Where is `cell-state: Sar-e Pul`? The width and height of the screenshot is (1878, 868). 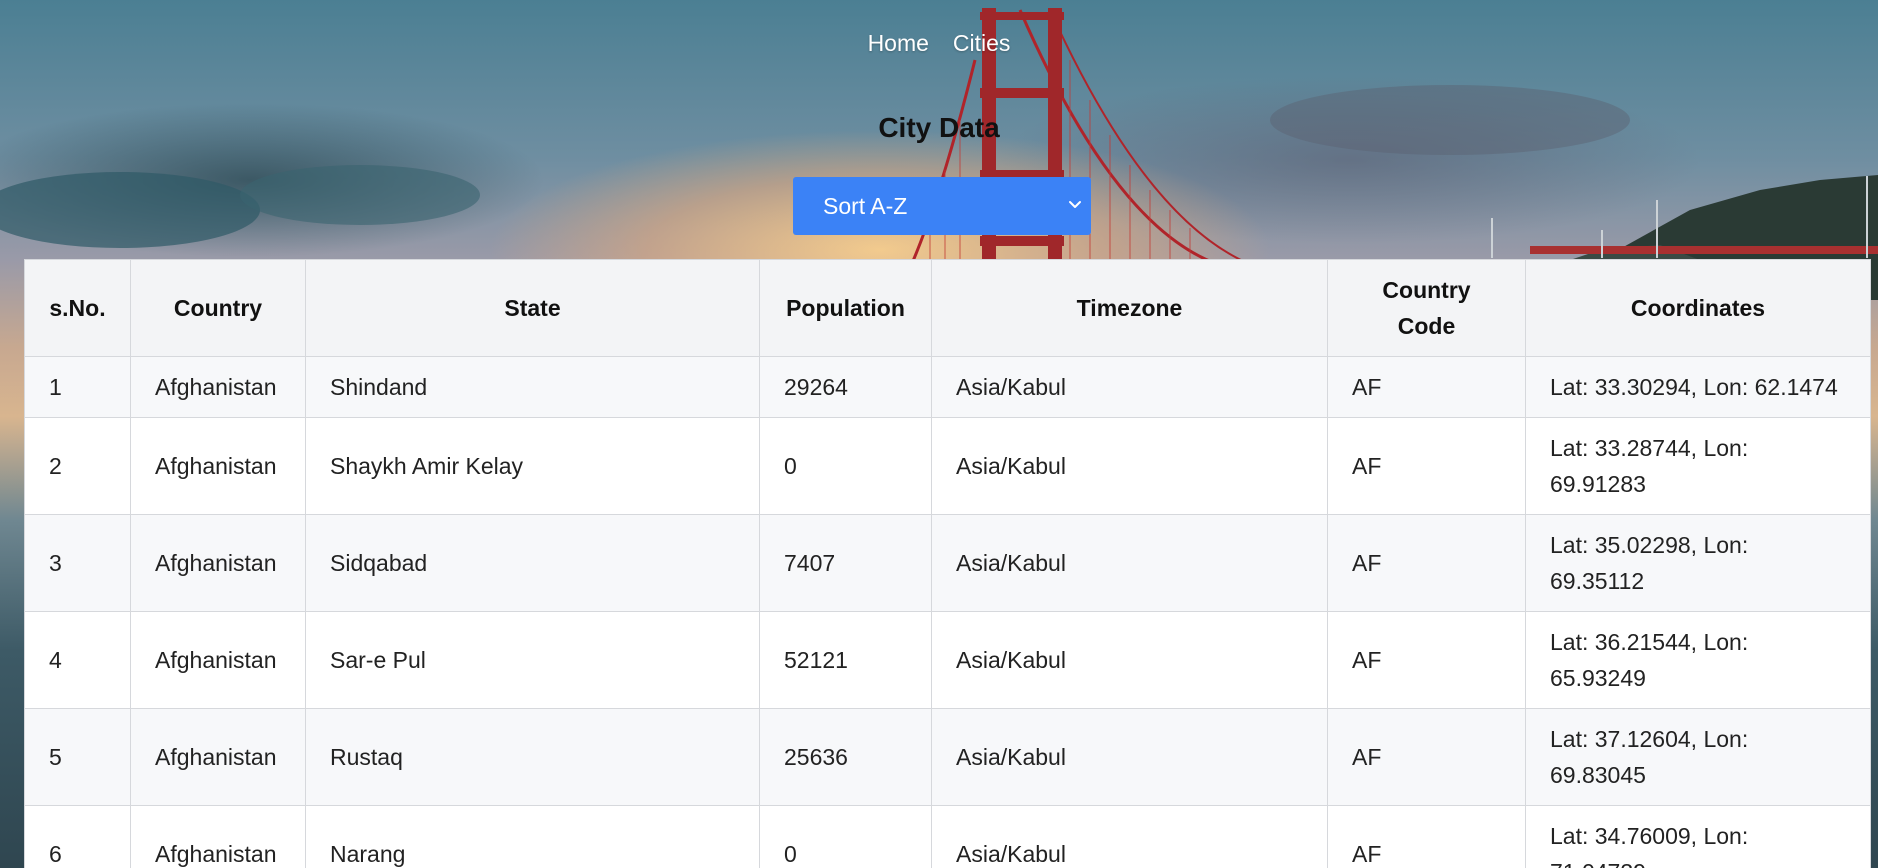
cell-state: Sar-e Pul is located at coordinates (532, 660).